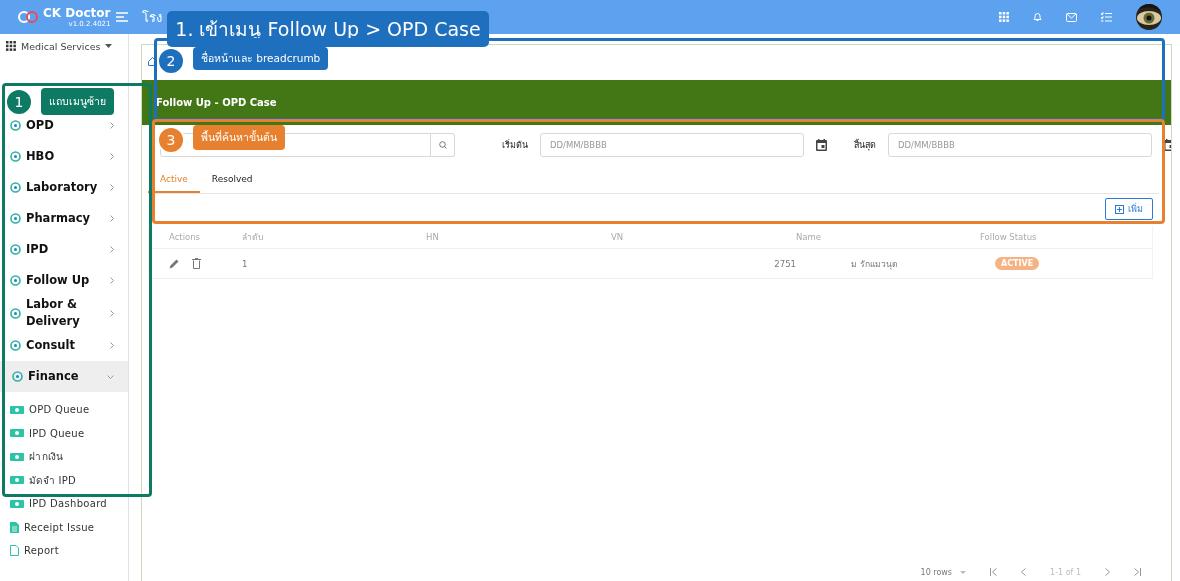  I want to click on trash-icon, so click(196, 263).